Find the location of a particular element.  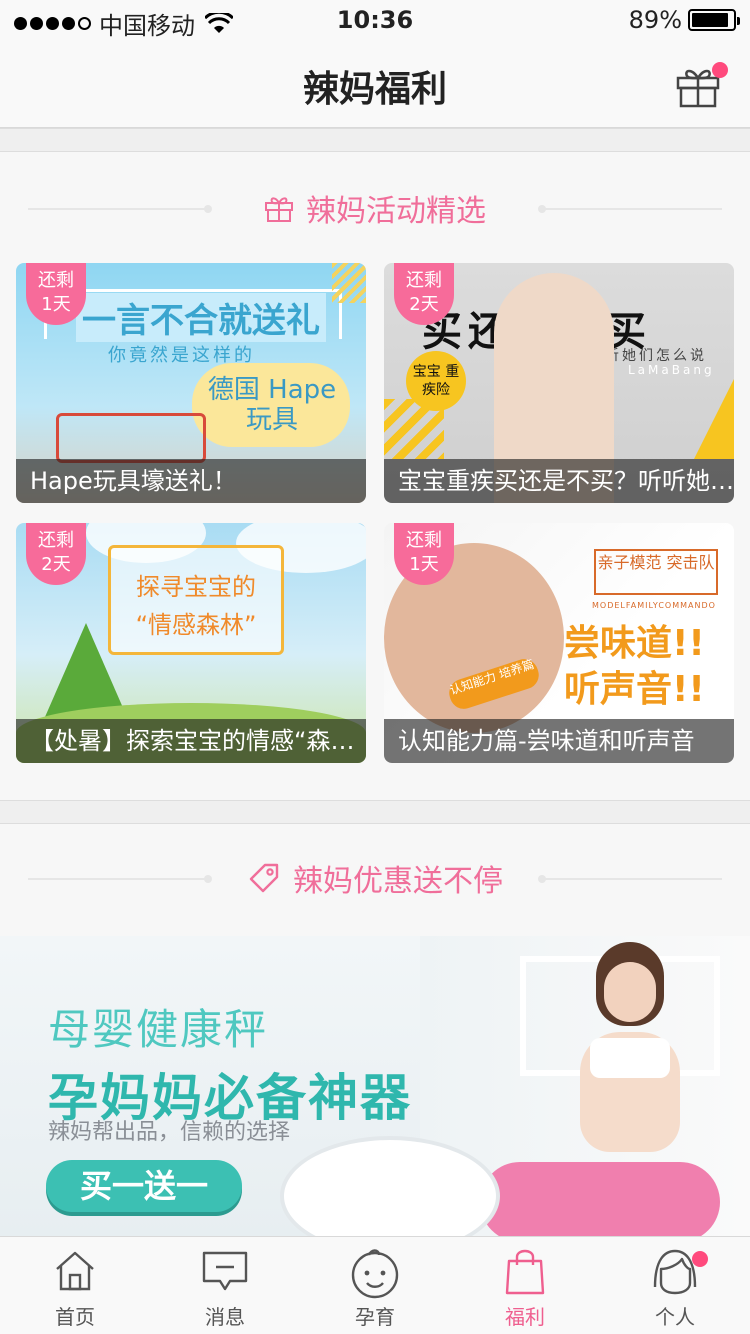

tab-welfare: 福利 is located at coordinates (525, 1285).